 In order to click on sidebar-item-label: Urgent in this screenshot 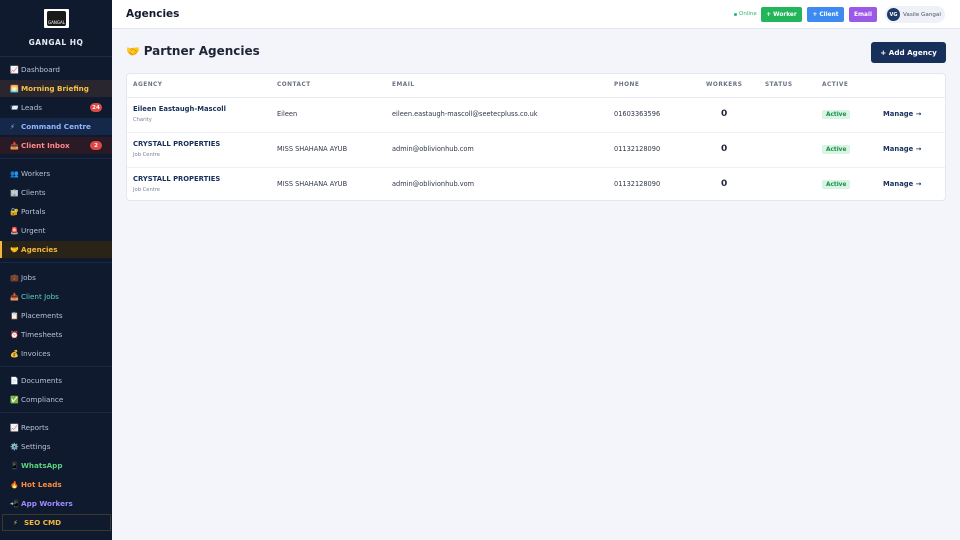, I will do `click(33, 230)`.